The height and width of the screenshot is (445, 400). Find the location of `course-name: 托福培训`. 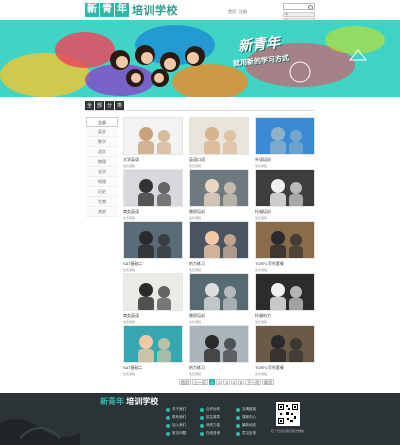

course-name: 托福培训 is located at coordinates (285, 212).